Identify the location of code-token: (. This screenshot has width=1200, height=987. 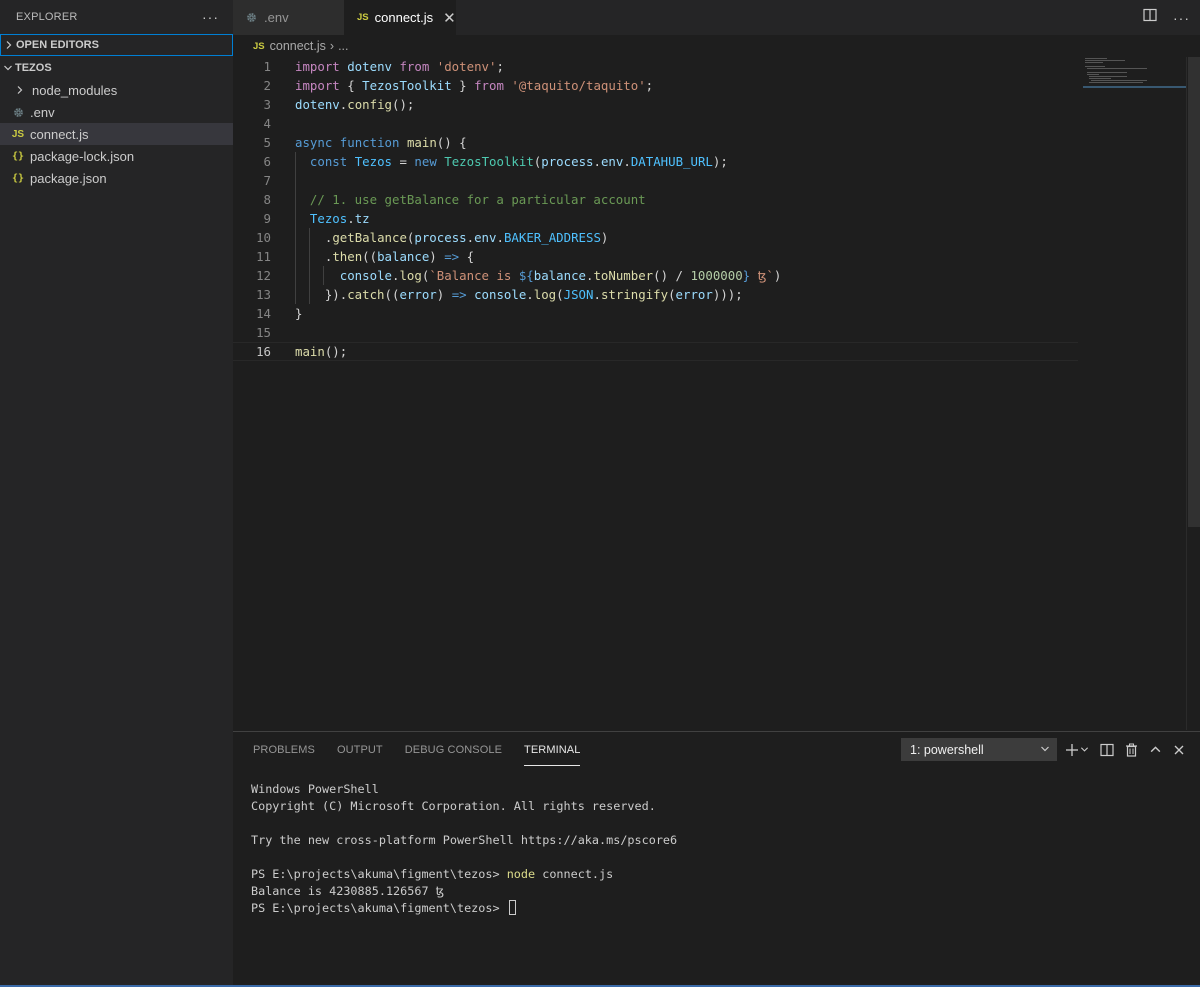
(672, 294).